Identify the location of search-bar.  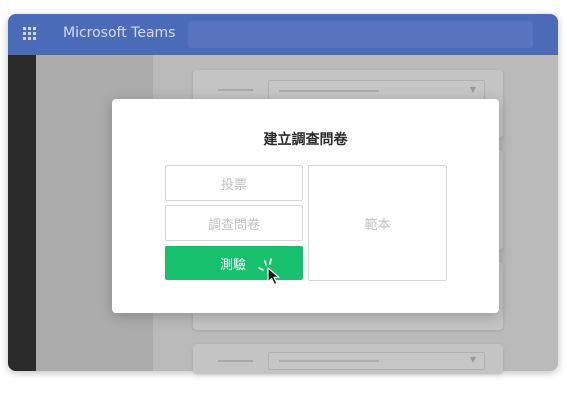
(360, 34).